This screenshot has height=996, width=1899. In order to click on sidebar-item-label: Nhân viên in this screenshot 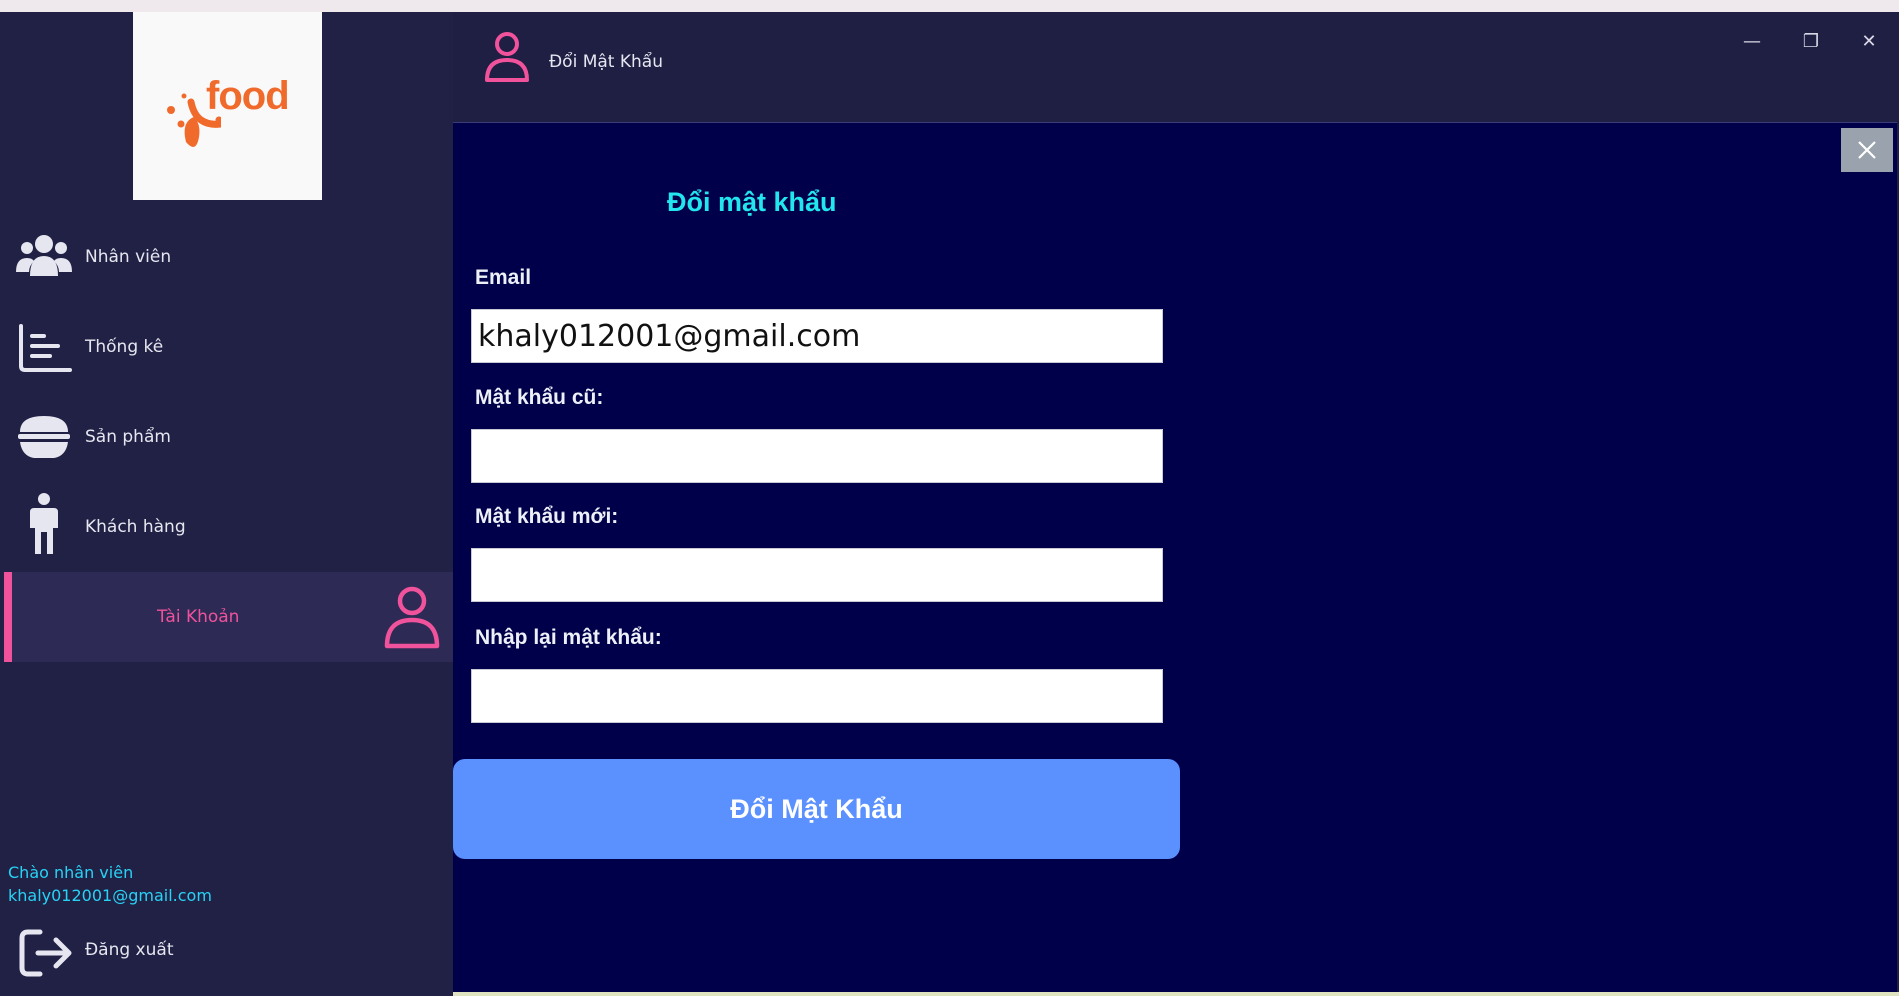, I will do `click(128, 257)`.